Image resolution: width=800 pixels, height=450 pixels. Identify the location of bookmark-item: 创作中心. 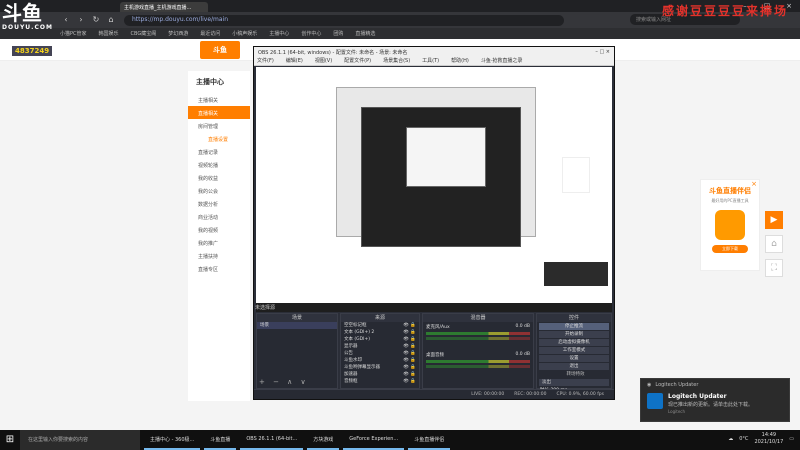
(311, 33).